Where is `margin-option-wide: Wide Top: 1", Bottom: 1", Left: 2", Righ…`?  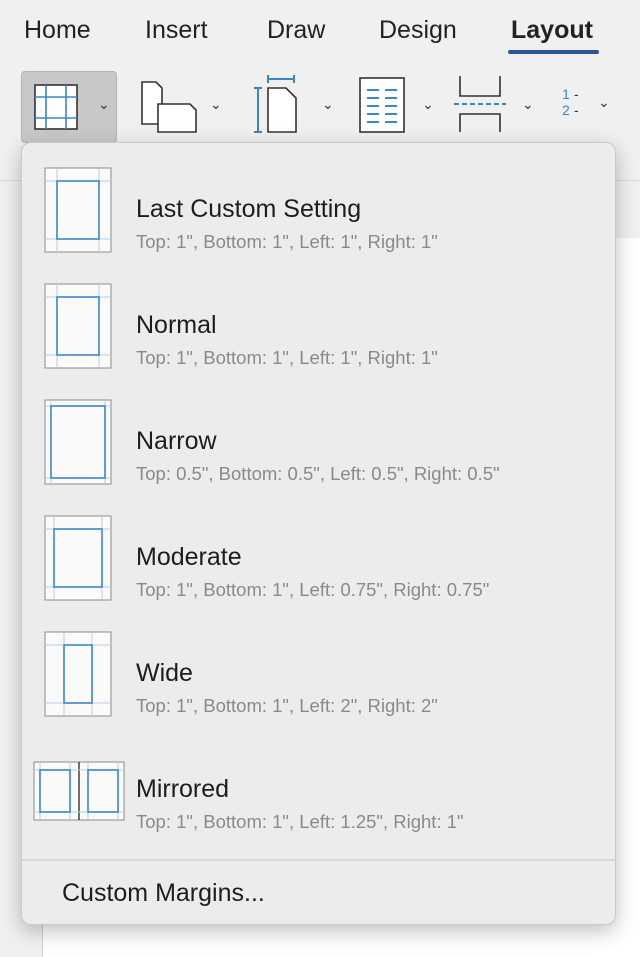
margin-option-wide: Wide Top: 1", Bottom: 1", Left: 2", Righ… is located at coordinates (318, 677).